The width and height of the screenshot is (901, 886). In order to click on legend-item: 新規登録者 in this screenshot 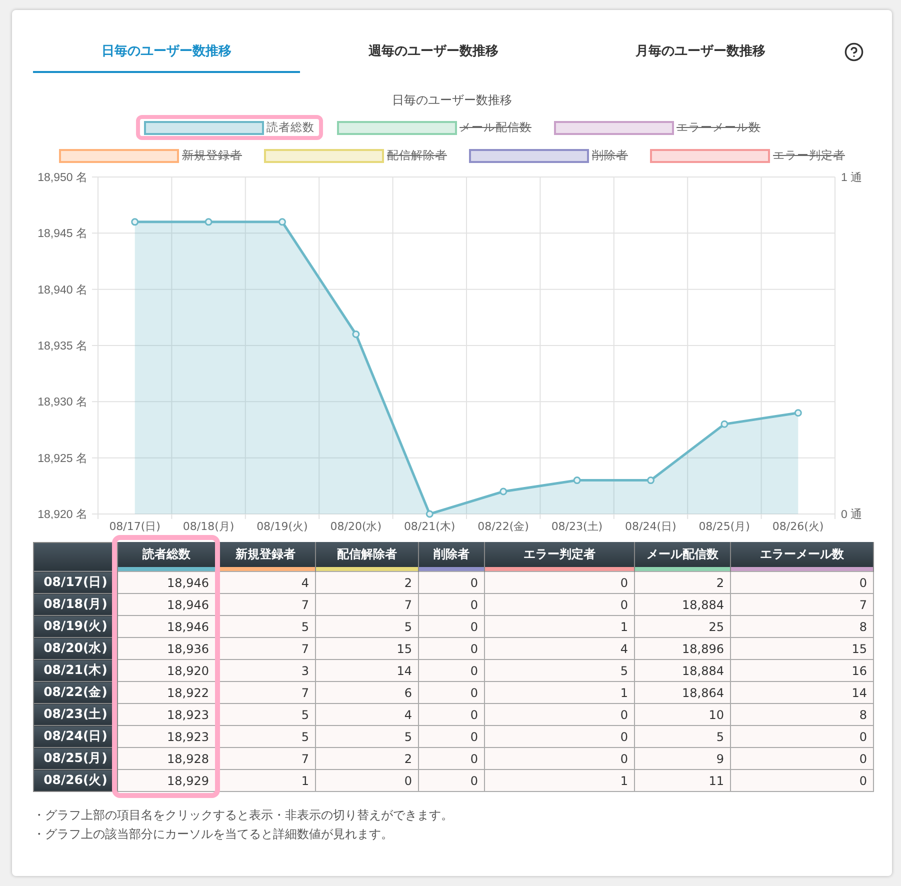, I will do `click(150, 155)`.